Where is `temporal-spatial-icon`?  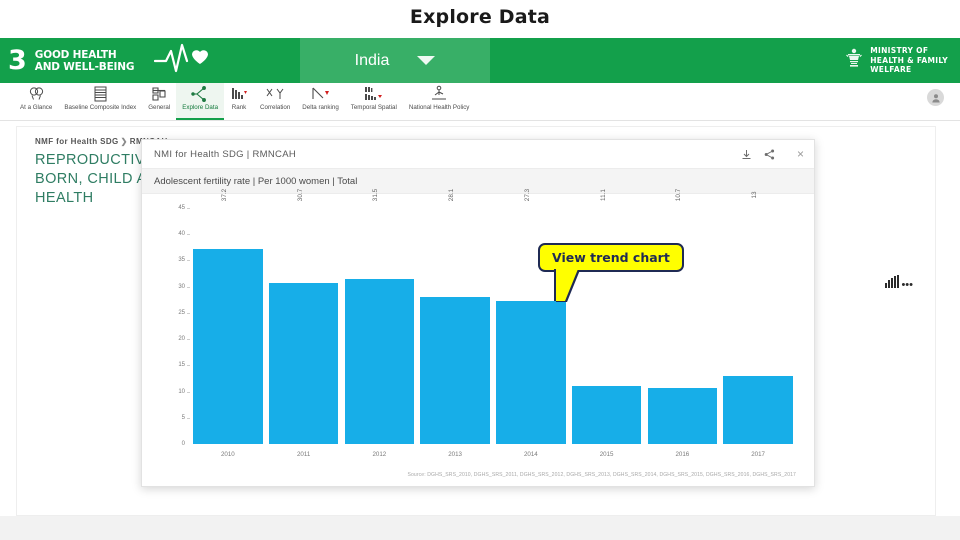
temporal-spatial-icon is located at coordinates (374, 93).